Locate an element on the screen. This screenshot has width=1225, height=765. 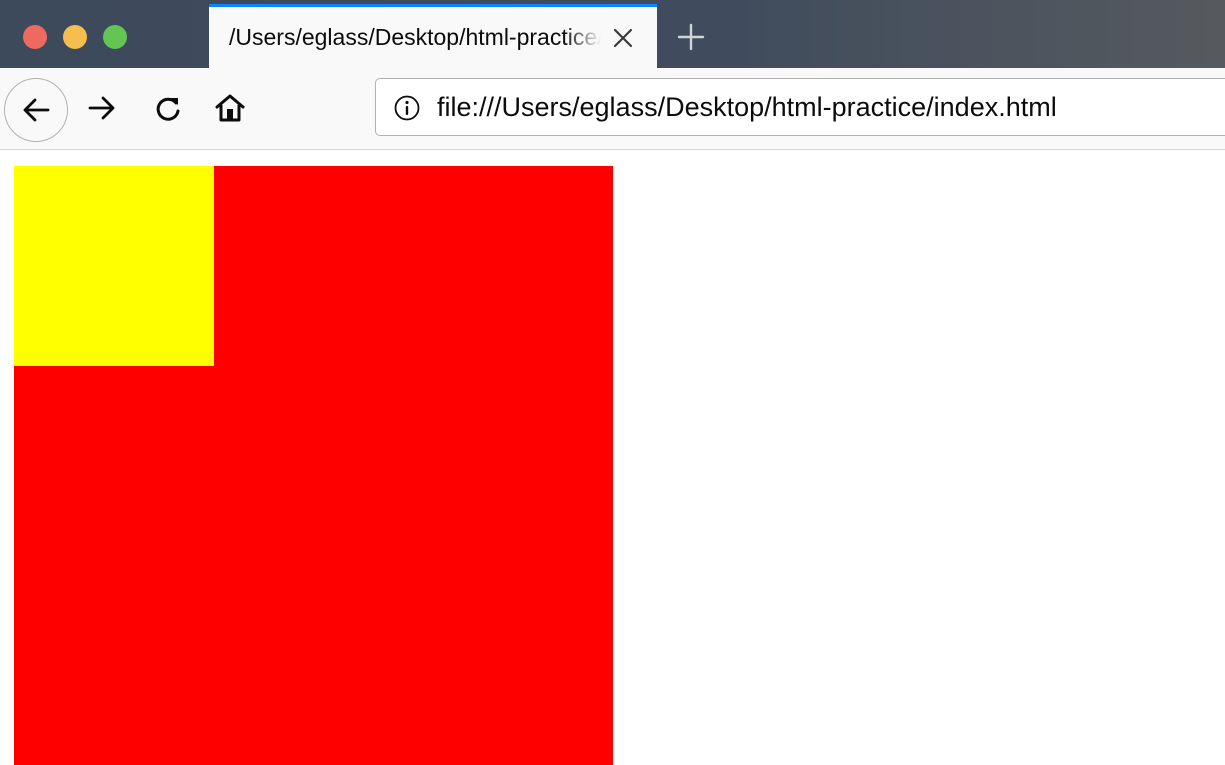
window-close-button is located at coordinates (35, 37).